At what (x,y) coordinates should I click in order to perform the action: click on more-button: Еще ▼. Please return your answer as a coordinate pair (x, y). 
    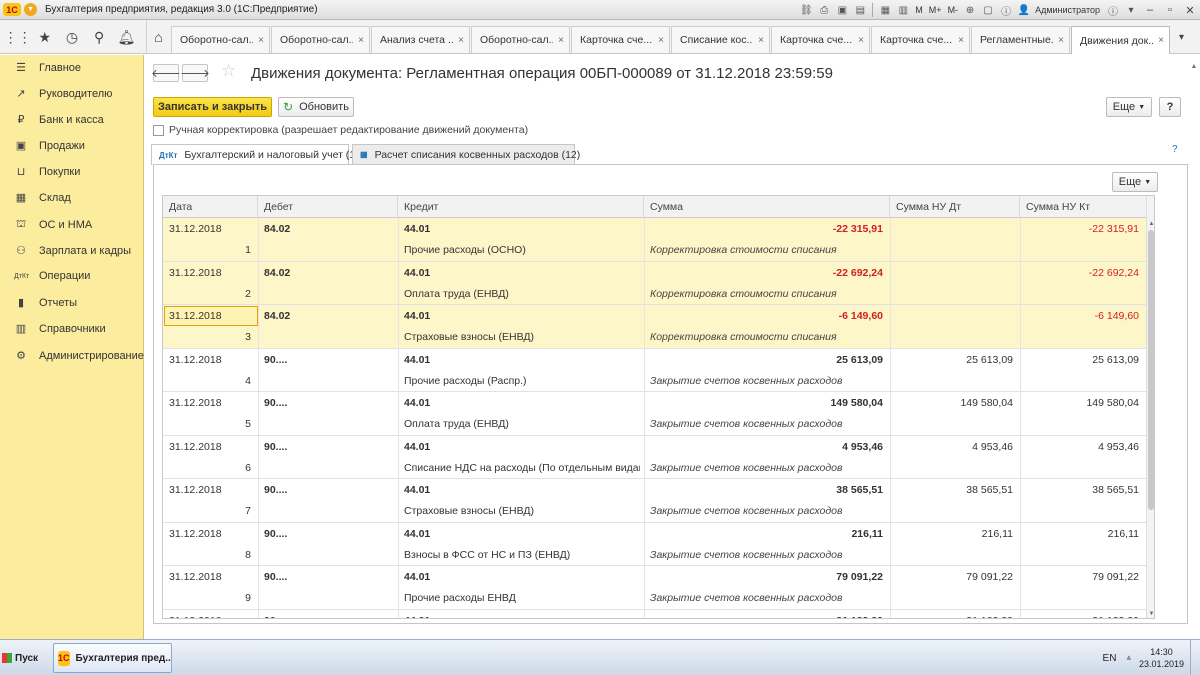
    Looking at the image, I should click on (1129, 107).